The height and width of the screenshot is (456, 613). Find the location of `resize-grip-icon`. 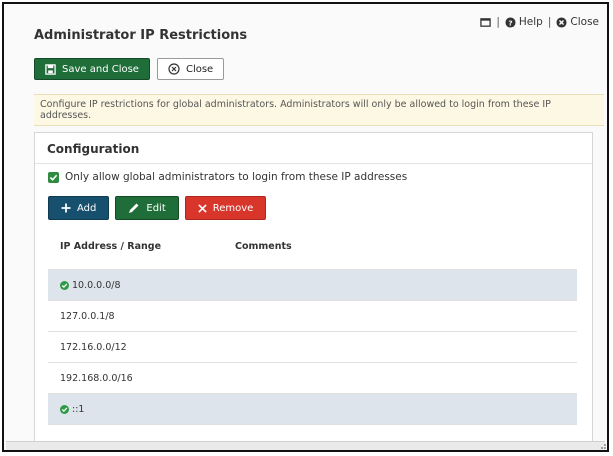

resize-grip-icon is located at coordinates (602, 445).